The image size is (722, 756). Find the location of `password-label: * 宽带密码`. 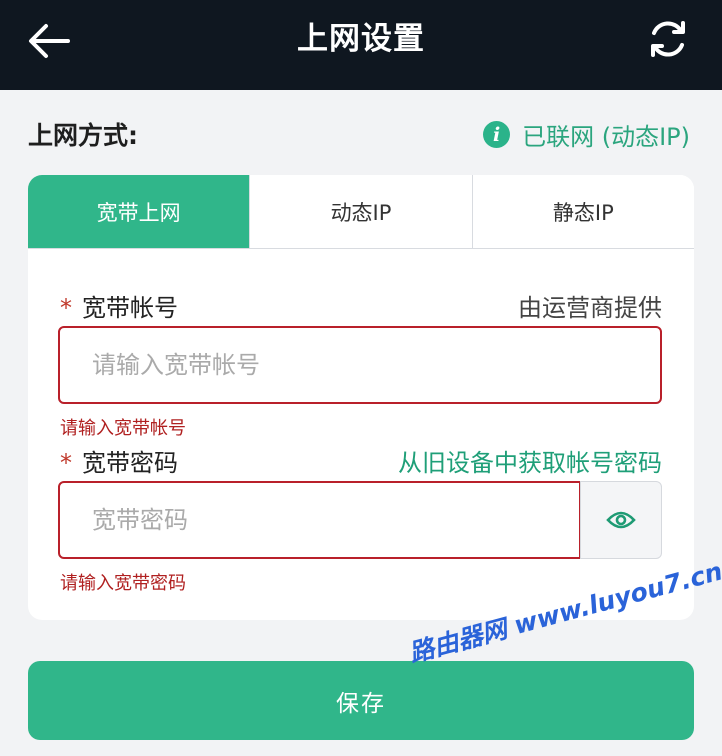

password-label: * 宽带密码 is located at coordinates (119, 460).